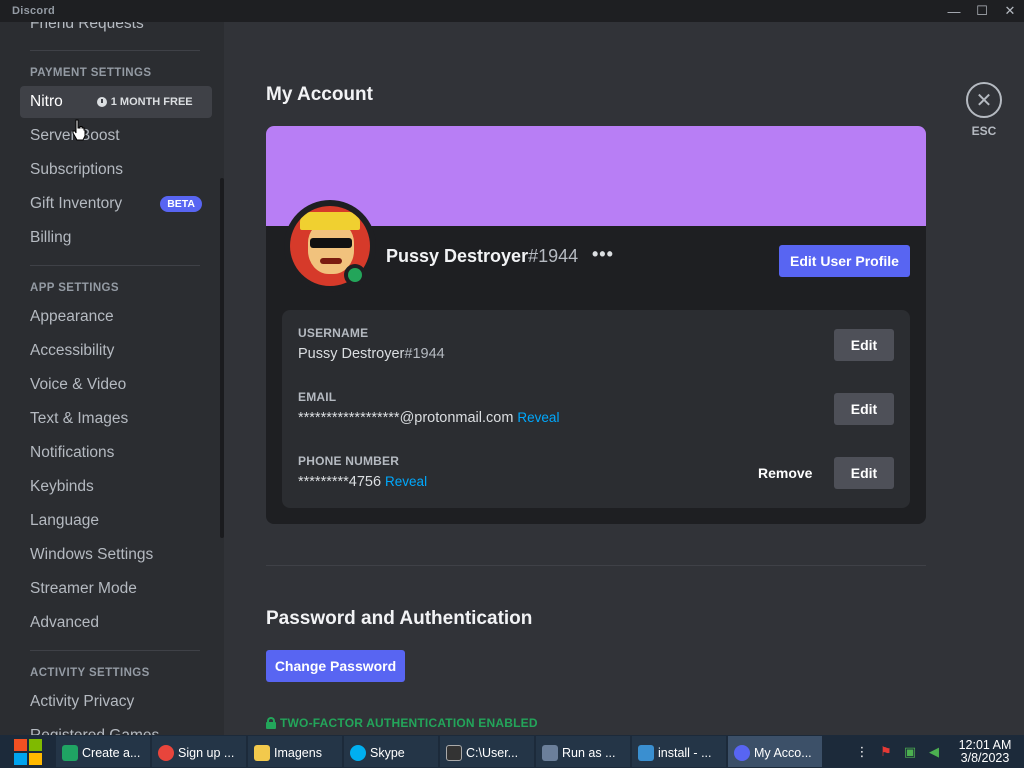 The height and width of the screenshot is (768, 1024). I want to click on close-settings: ✕ ESC, so click(984, 110).